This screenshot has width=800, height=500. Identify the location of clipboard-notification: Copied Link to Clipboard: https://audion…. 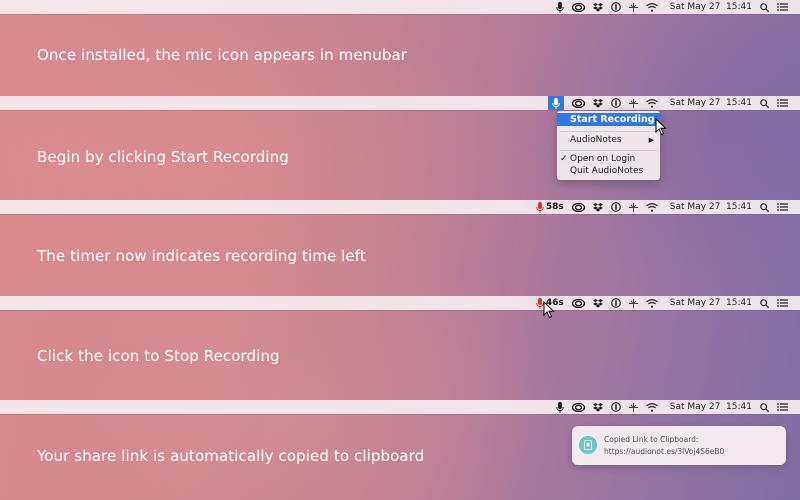
(679, 445).